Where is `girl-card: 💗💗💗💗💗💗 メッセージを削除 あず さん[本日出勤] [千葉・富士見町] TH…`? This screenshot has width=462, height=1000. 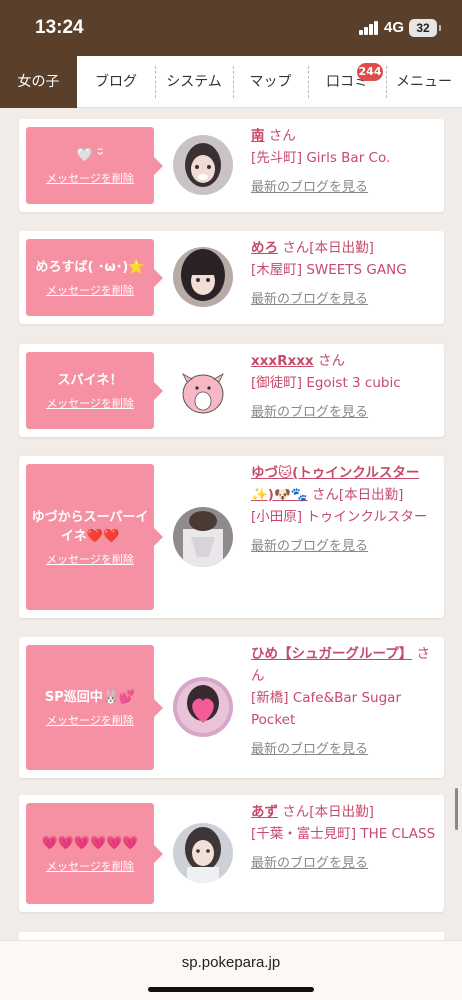 girl-card: 💗💗💗💗💗💗 メッセージを削除 あず さん[本日出勤] [千葉・富士見町] TH… is located at coordinates (231, 853).